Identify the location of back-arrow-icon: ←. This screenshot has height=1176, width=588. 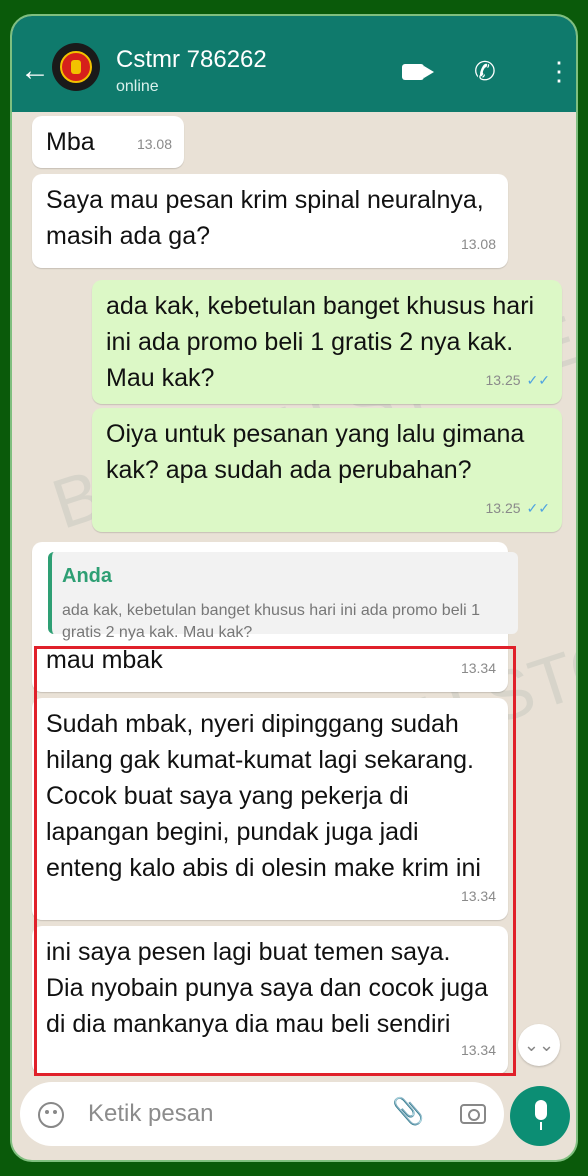
(35, 71).